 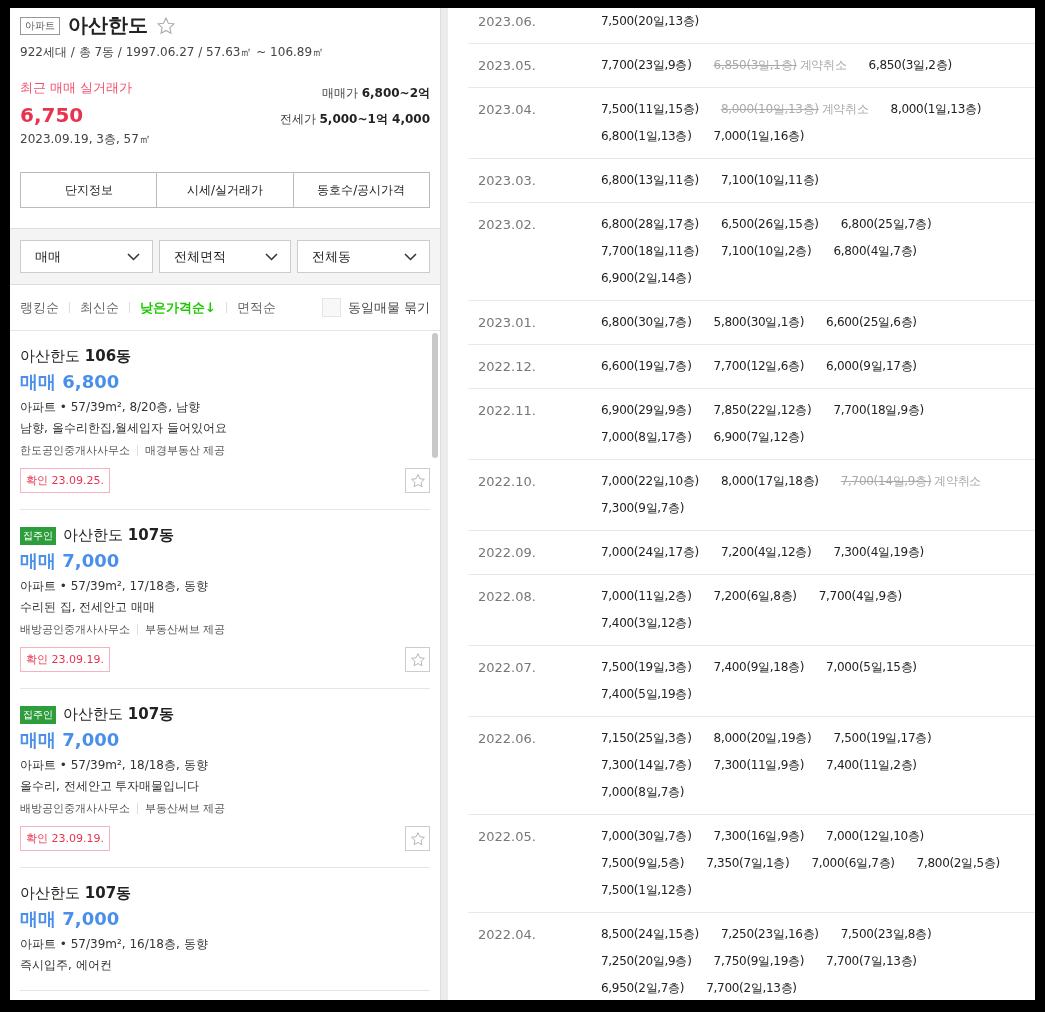 What do you see at coordinates (110, 407) in the screenshot?
I see `listing-spec: 아파트 • 57/39m², 8/20층, 남향` at bounding box center [110, 407].